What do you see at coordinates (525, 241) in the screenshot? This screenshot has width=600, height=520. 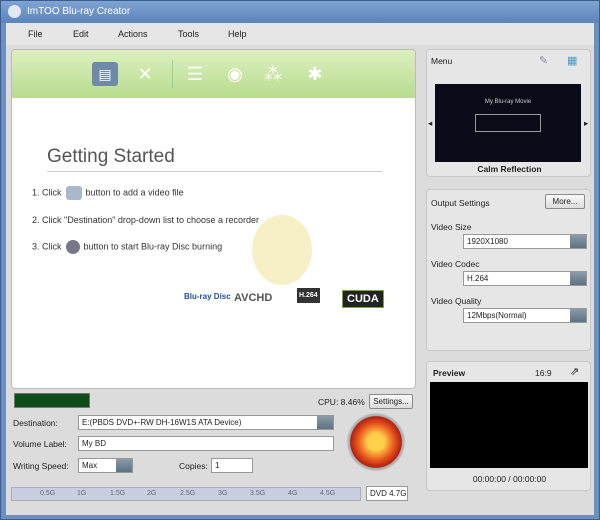 I see `video-size-select: 1920X1080` at bounding box center [525, 241].